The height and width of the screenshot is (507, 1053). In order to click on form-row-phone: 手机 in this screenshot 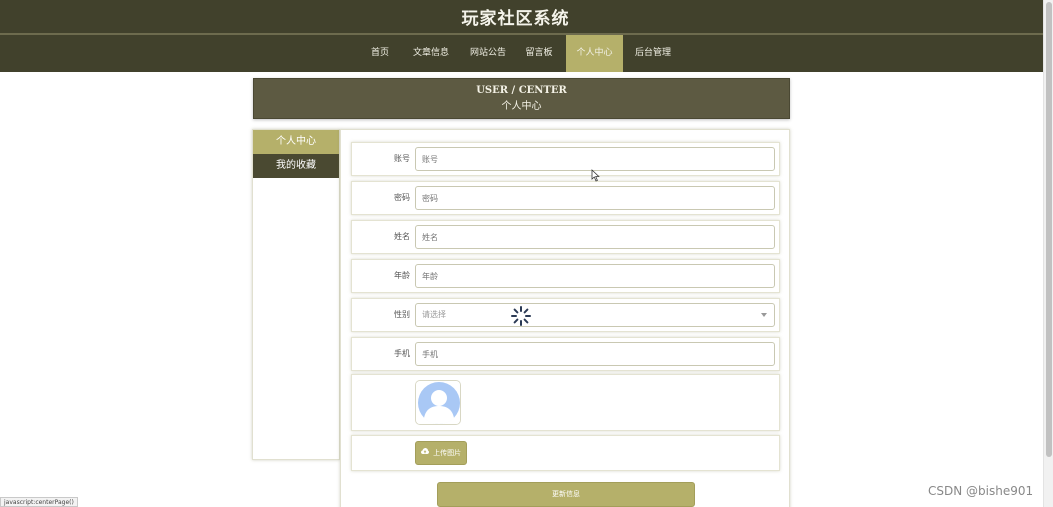, I will do `click(565, 354)`.